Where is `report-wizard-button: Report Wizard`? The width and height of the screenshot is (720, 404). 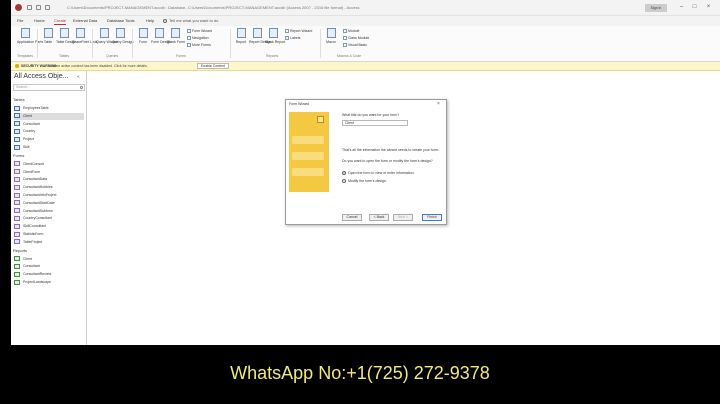 report-wizard-button: Report Wizard is located at coordinates (298, 31).